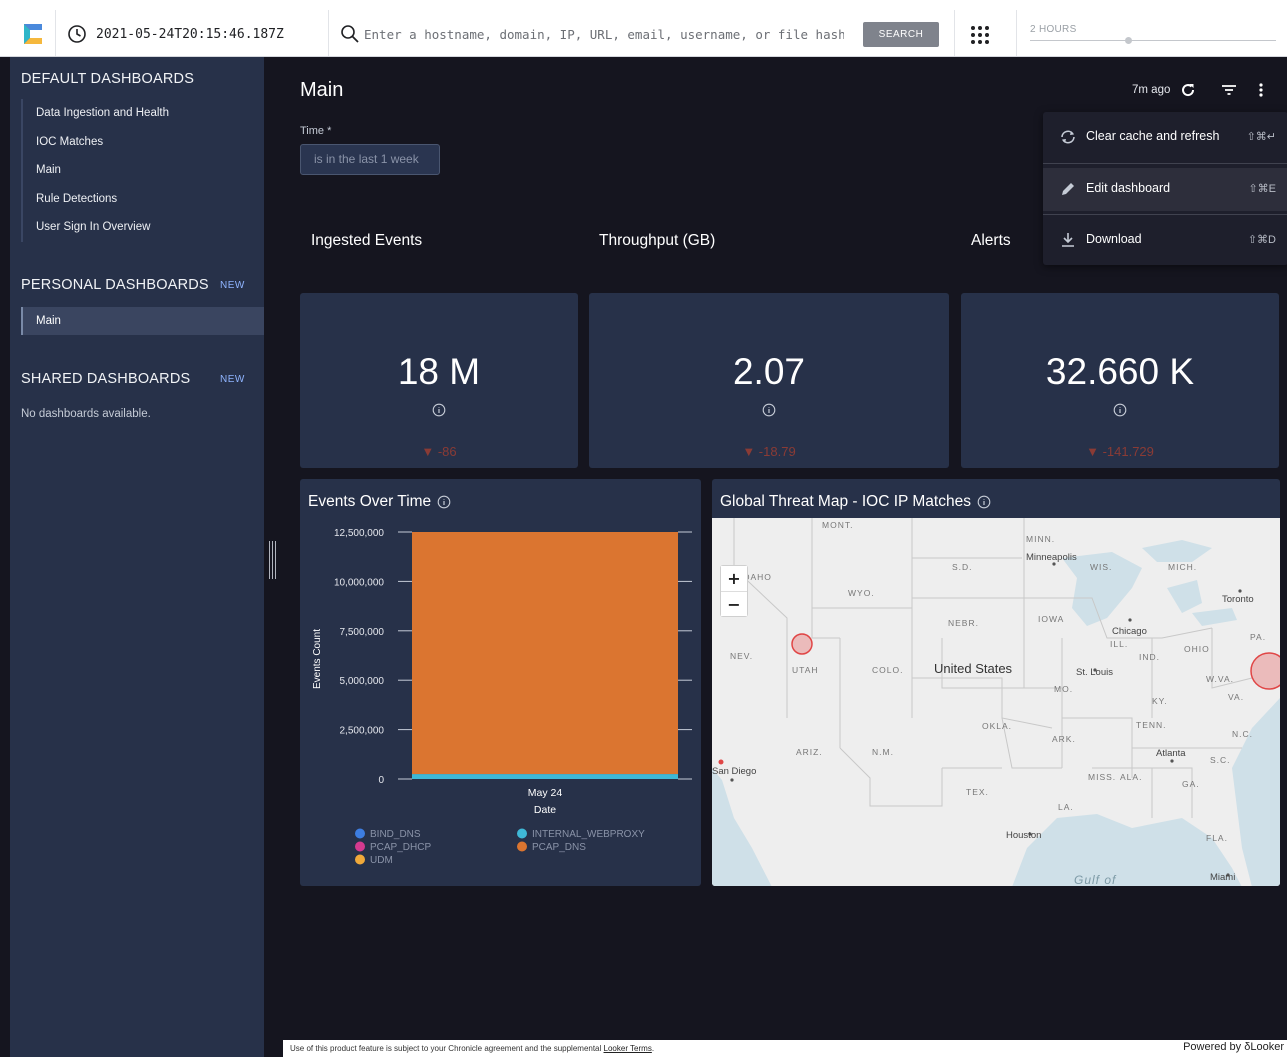 This screenshot has height=1057, width=1287. I want to click on time-range-slider-handle, so click(1129, 40).